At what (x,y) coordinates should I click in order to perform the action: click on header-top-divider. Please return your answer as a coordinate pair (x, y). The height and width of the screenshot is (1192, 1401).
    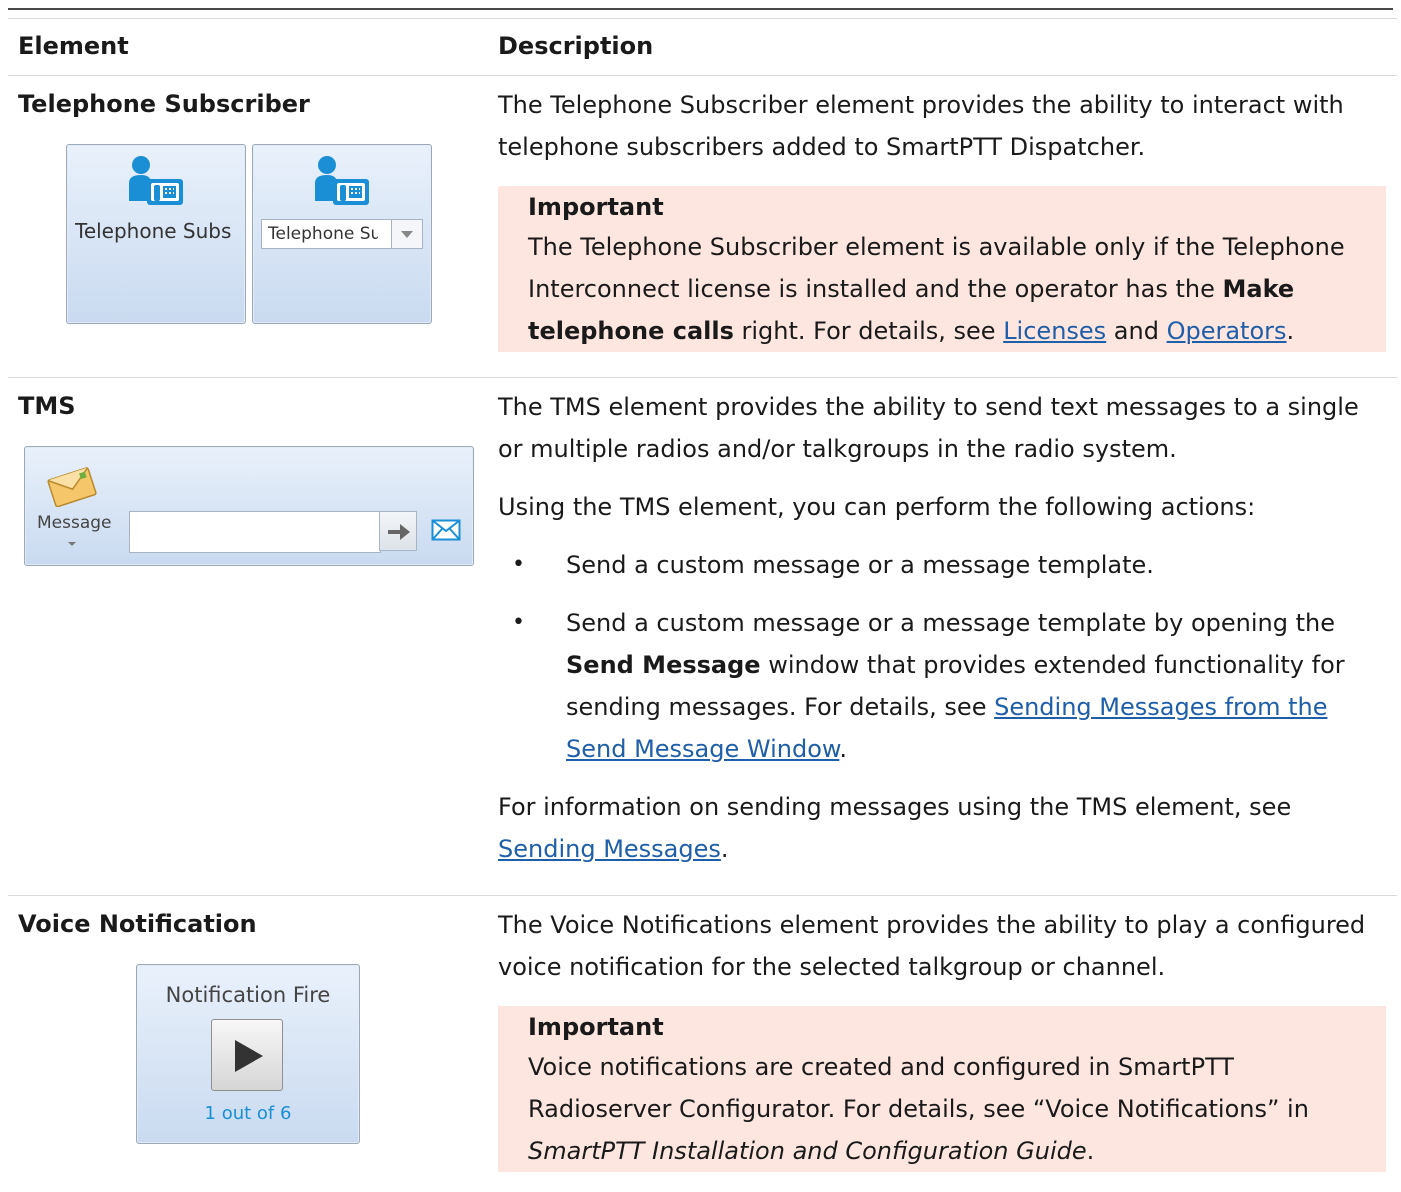
    Looking at the image, I should click on (702, 18).